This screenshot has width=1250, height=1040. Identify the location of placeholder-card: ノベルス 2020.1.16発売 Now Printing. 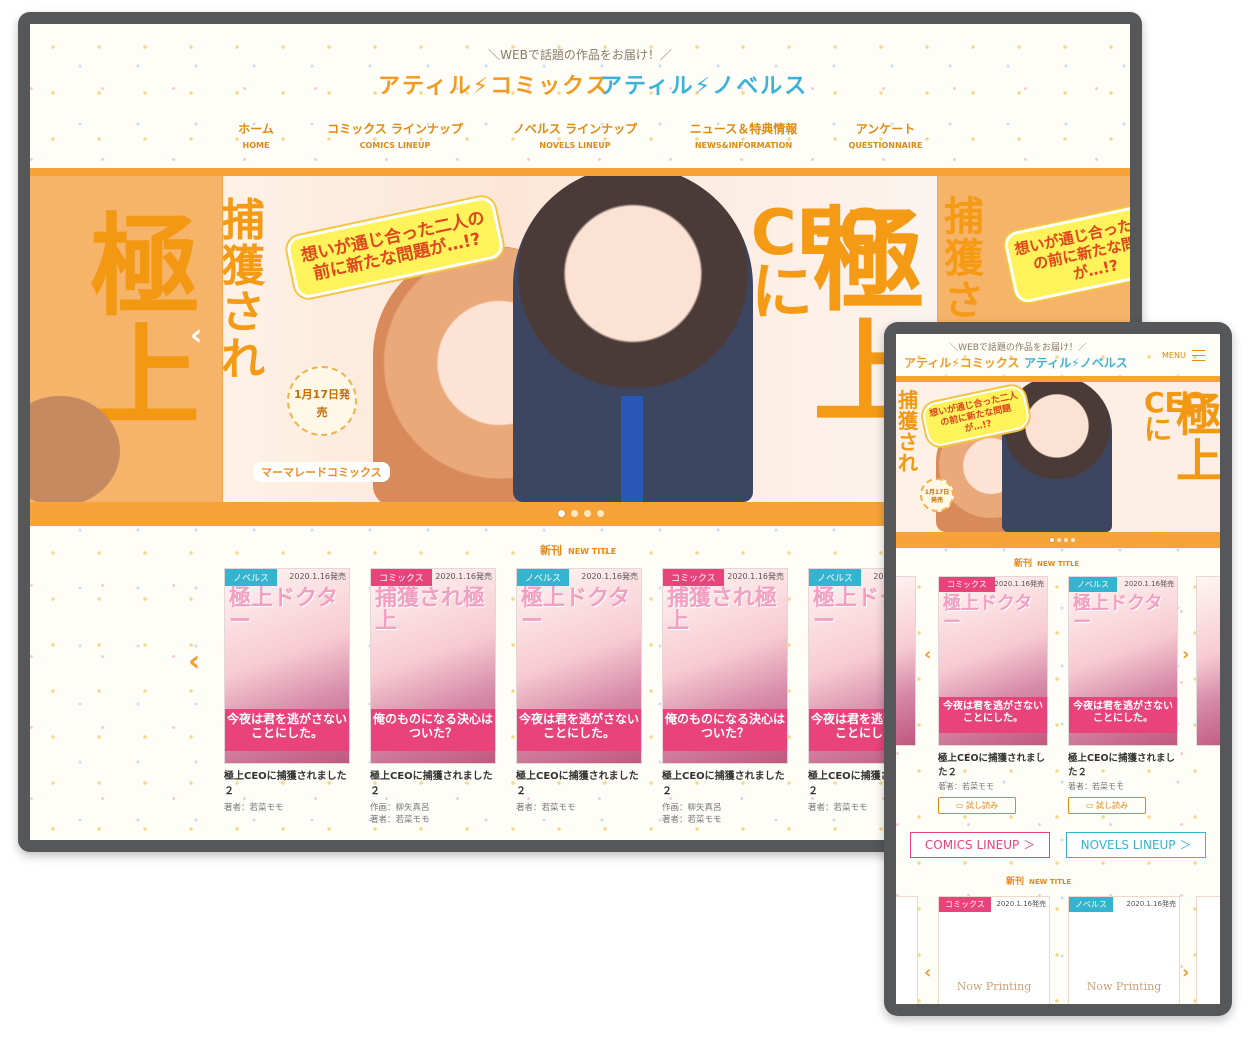
(1124, 950).